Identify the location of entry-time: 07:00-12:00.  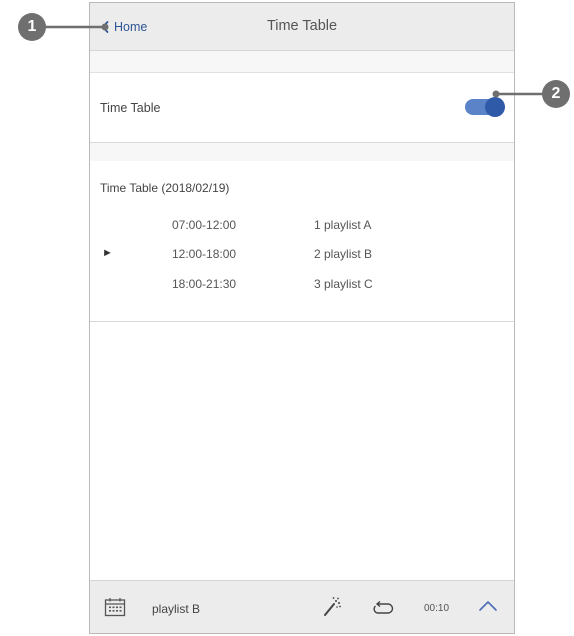
(204, 225).